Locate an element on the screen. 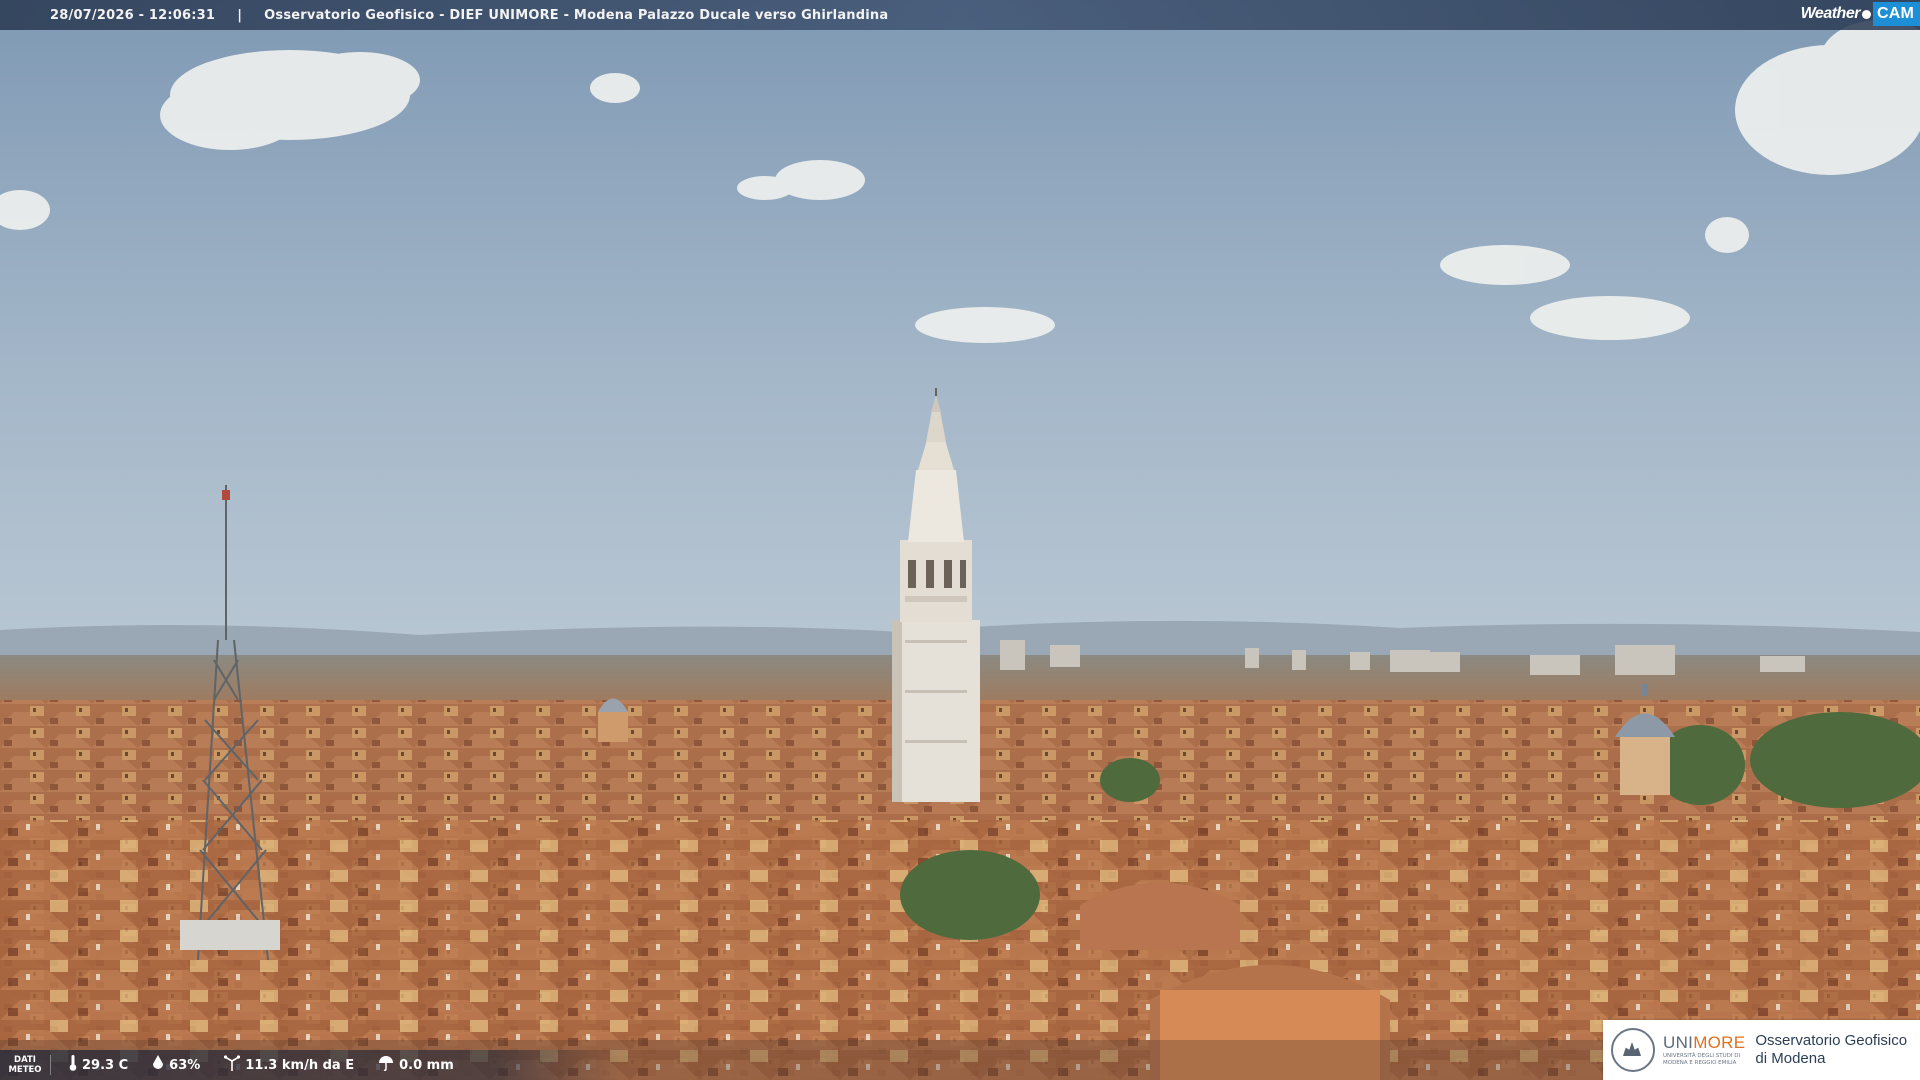 Image resolution: width=1920 pixels, height=1080 pixels. wind-reading: 11.3 km/h da E is located at coordinates (289, 1065).